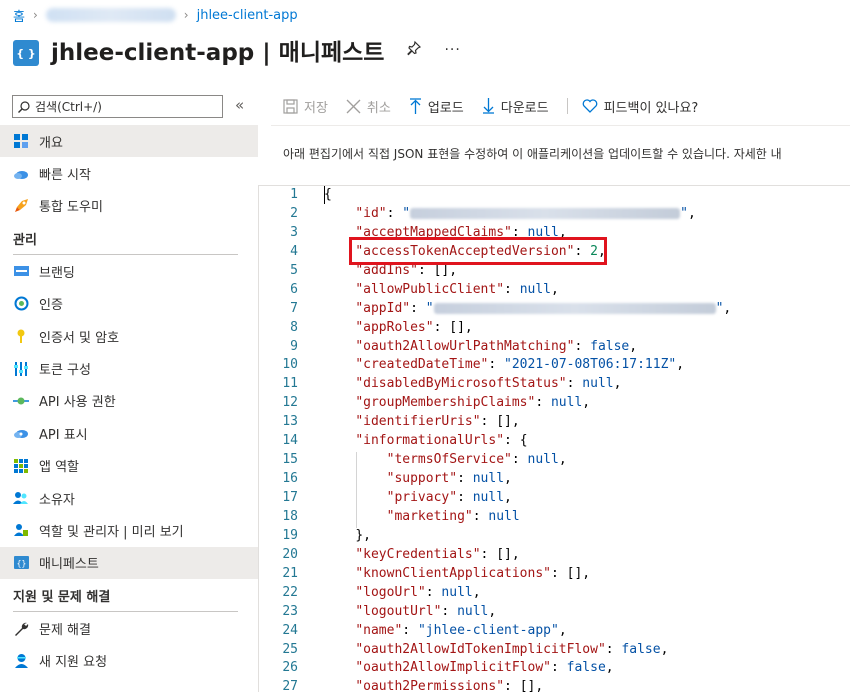 This screenshot has height=697, width=850. Describe the element at coordinates (21, 141) in the screenshot. I see `overview-icon` at that location.